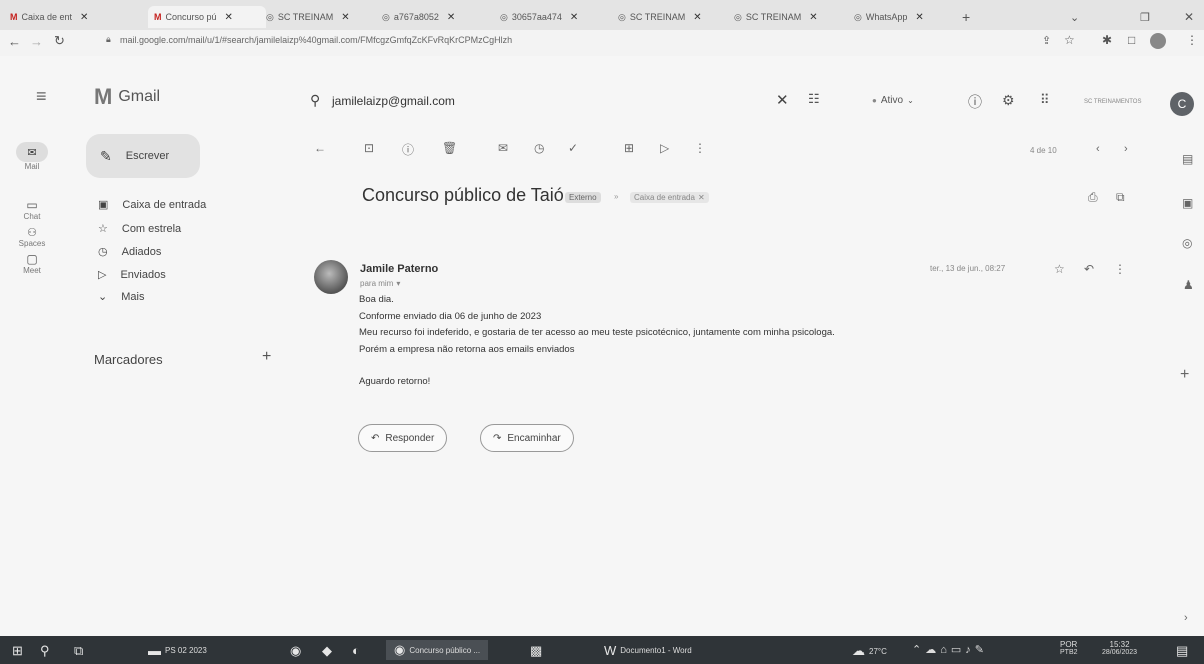 Image resolution: width=1204 pixels, height=664 pixels. Describe the element at coordinates (527, 438) in the screenshot. I see `forward-button: ↷ Encaminhar` at that location.